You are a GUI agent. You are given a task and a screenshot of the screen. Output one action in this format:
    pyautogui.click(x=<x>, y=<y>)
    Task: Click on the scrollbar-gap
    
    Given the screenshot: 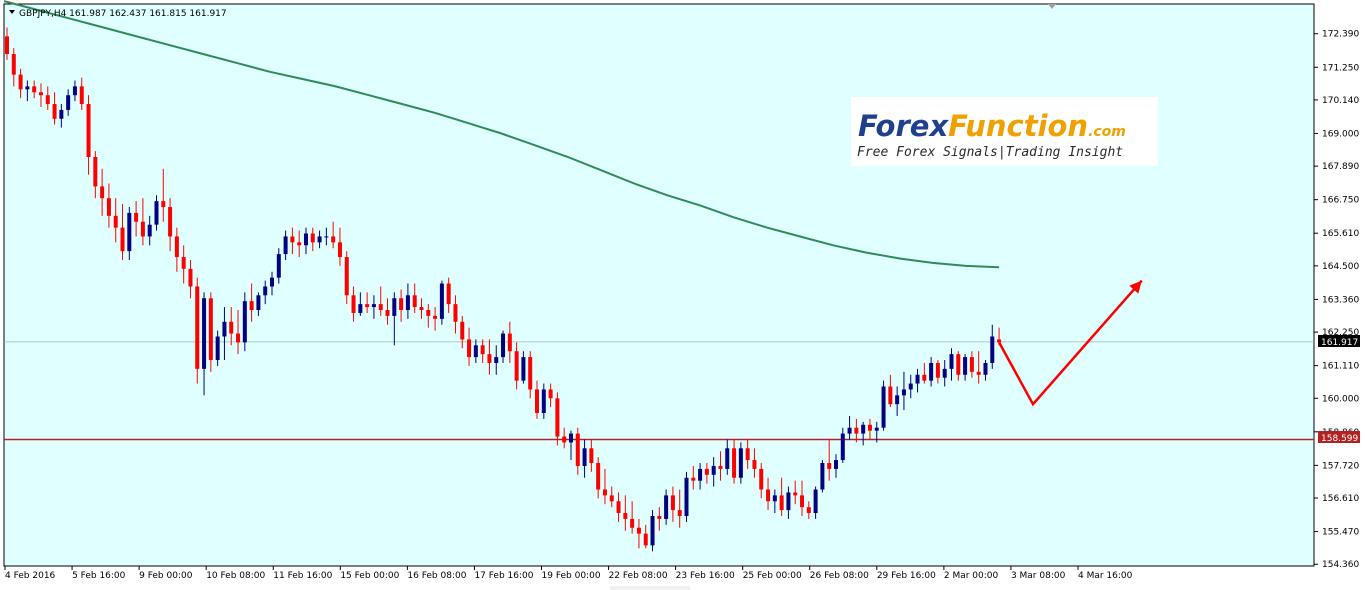 What is the action you would take?
    pyautogui.click(x=650, y=588)
    